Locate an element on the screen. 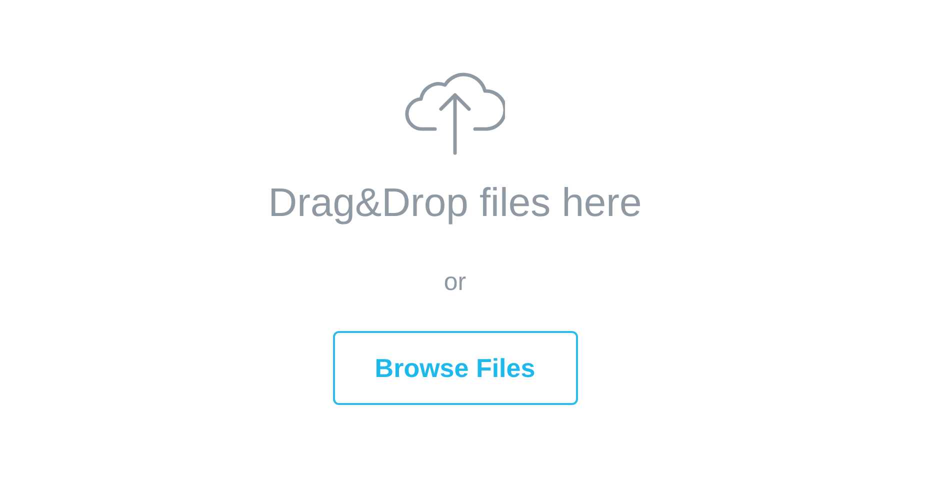 This screenshot has height=480, width=940. separator-text: or is located at coordinates (455, 282).